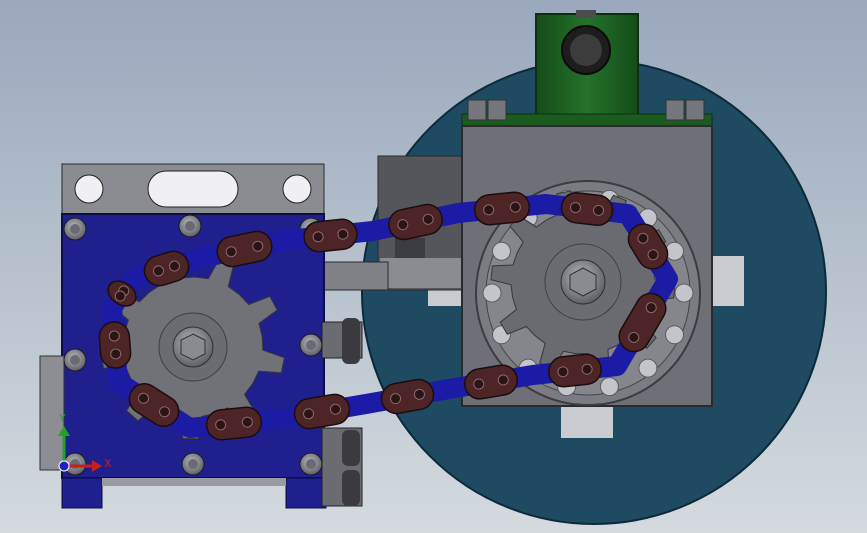 The height and width of the screenshot is (533, 867). What do you see at coordinates (193, 189) in the screenshot?
I see `adjust-slot` at bounding box center [193, 189].